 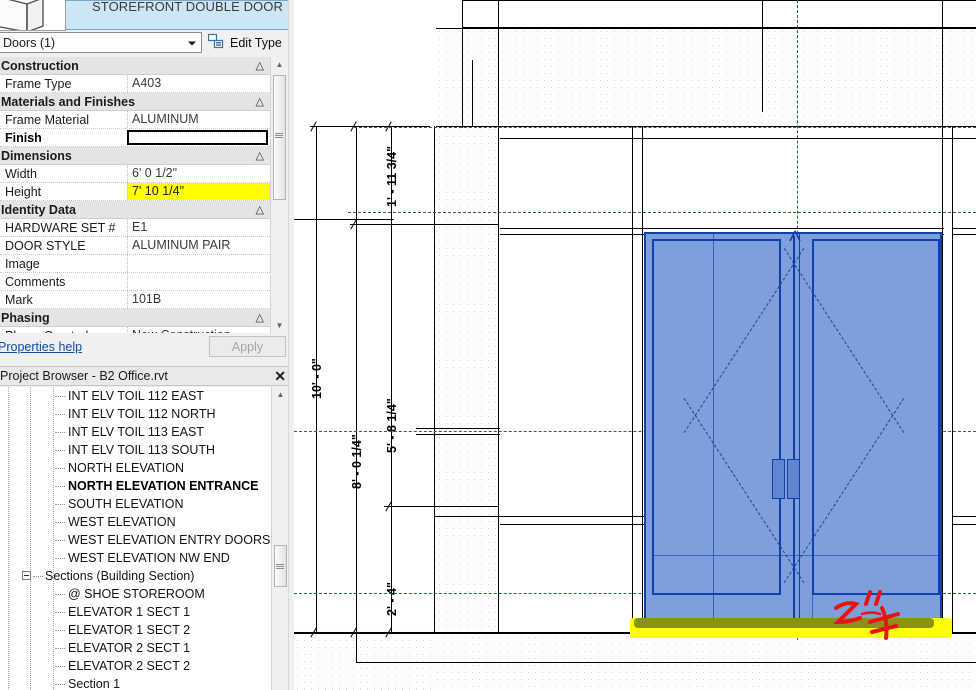 I want to click on tree-collapse-icon, so click(x=26, y=575).